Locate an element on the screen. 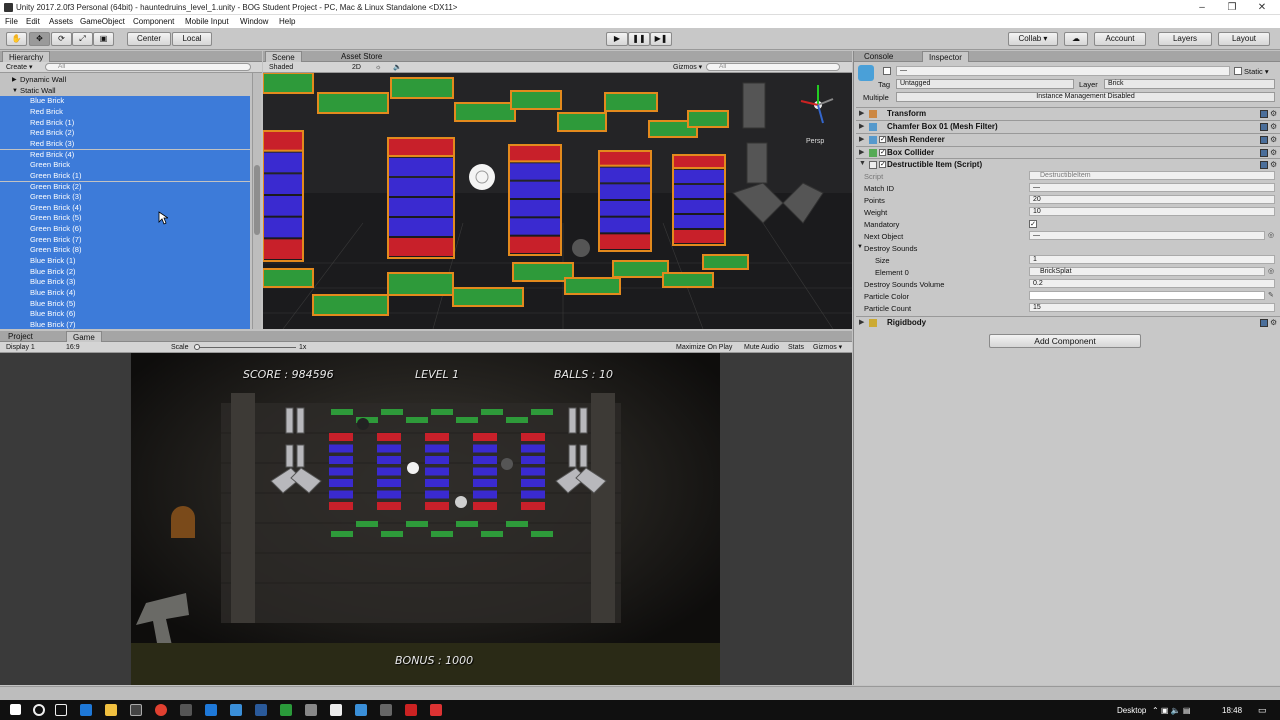 This screenshot has height=720, width=1280. maximize-button: ❐ is located at coordinates (1232, 7).